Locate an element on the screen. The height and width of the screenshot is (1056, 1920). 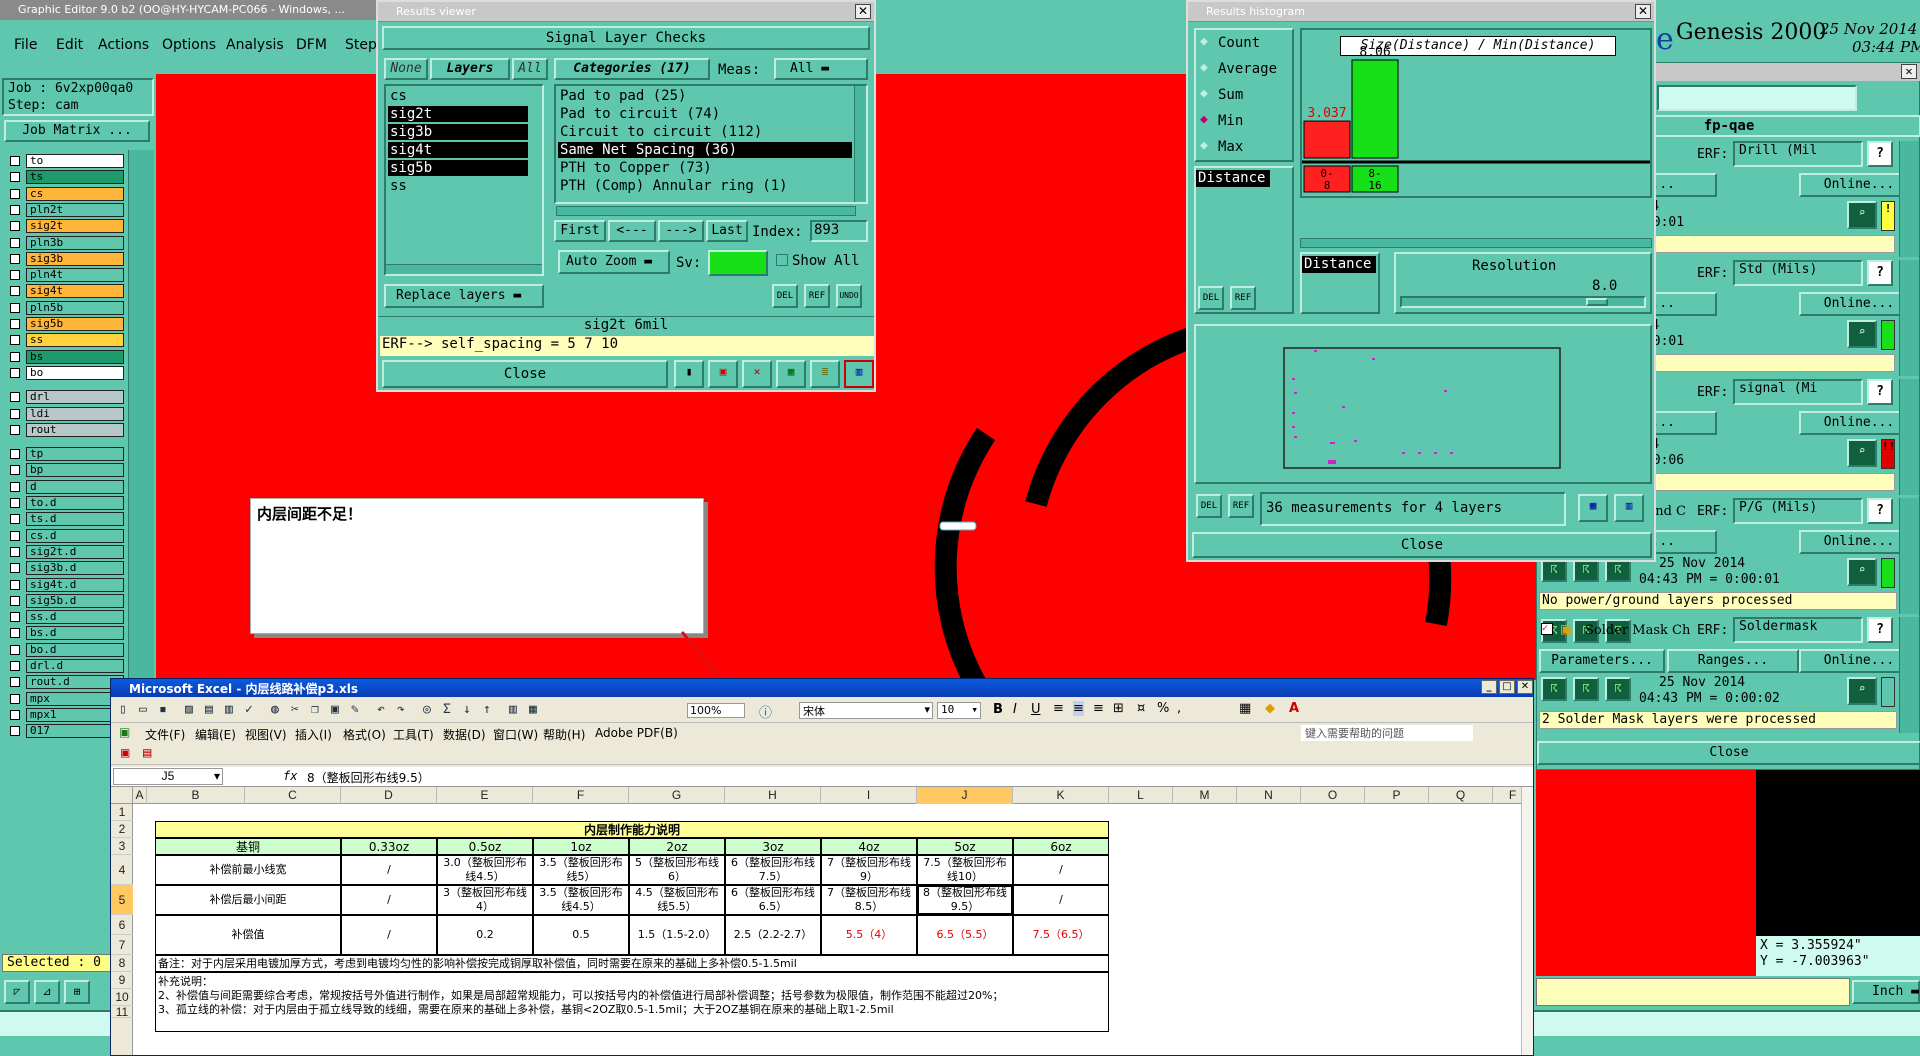
table-cell: 8（整板回形布线9.5） is located at coordinates (965, 900).